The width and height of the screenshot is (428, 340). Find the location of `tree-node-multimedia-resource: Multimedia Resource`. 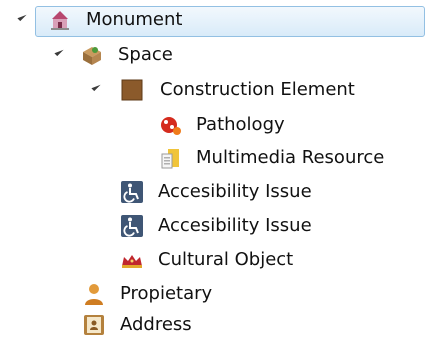

tree-node-multimedia-resource: Multimedia Resource is located at coordinates (214, 157).